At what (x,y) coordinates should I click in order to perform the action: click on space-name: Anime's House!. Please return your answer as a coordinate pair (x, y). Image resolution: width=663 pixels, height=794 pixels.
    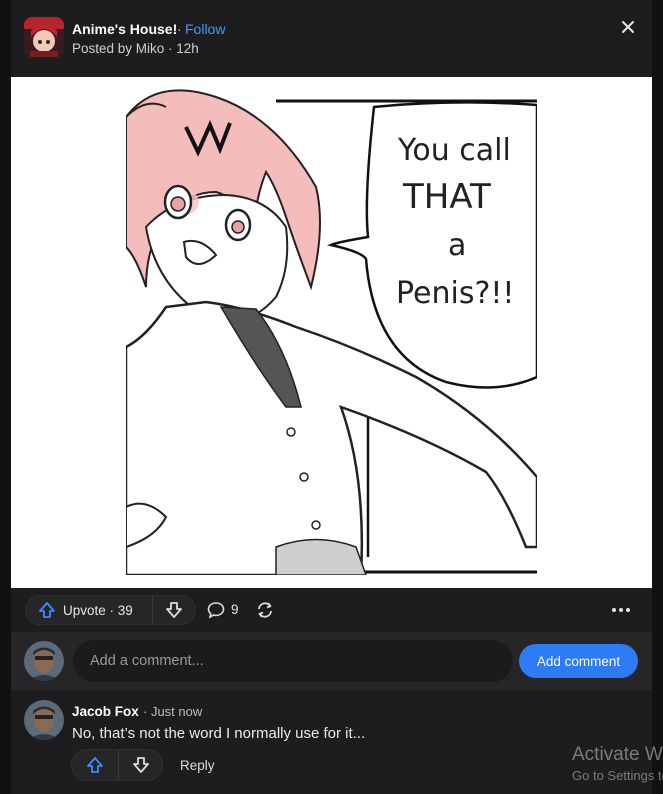
    Looking at the image, I should click on (124, 29).